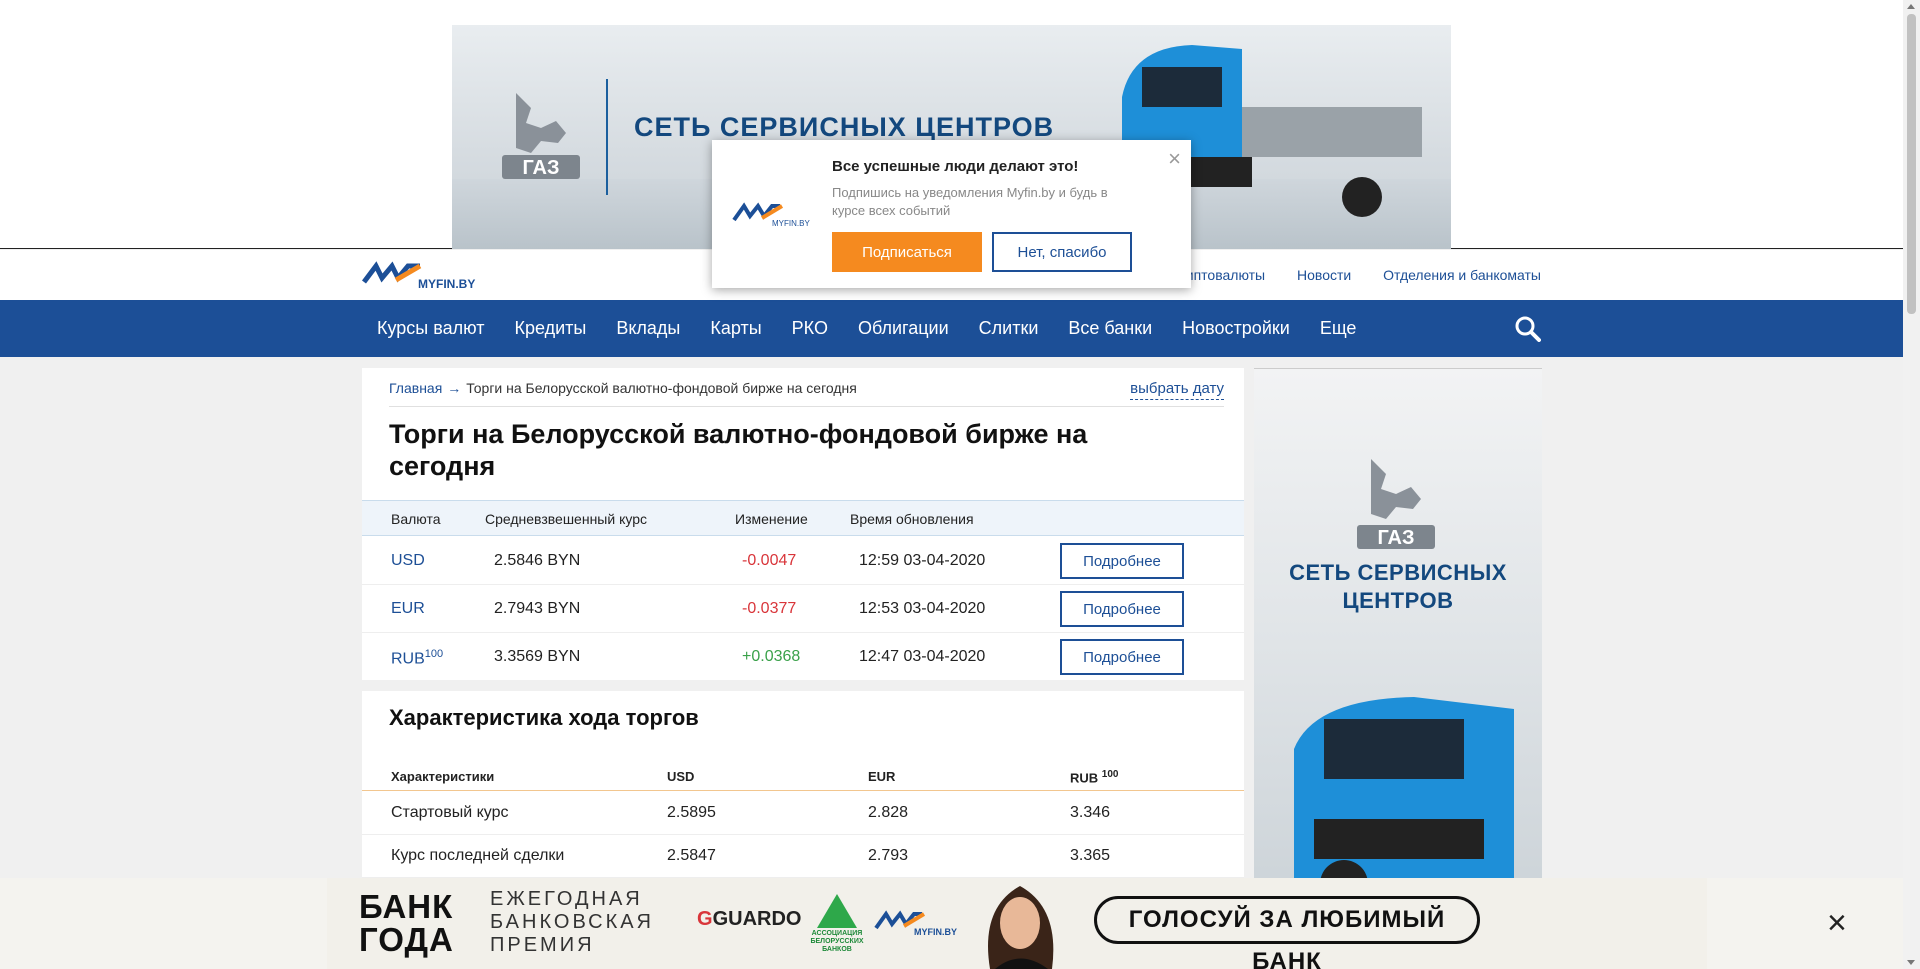  What do you see at coordinates (1911, 962) in the screenshot?
I see `scroll-down-icon` at bounding box center [1911, 962].